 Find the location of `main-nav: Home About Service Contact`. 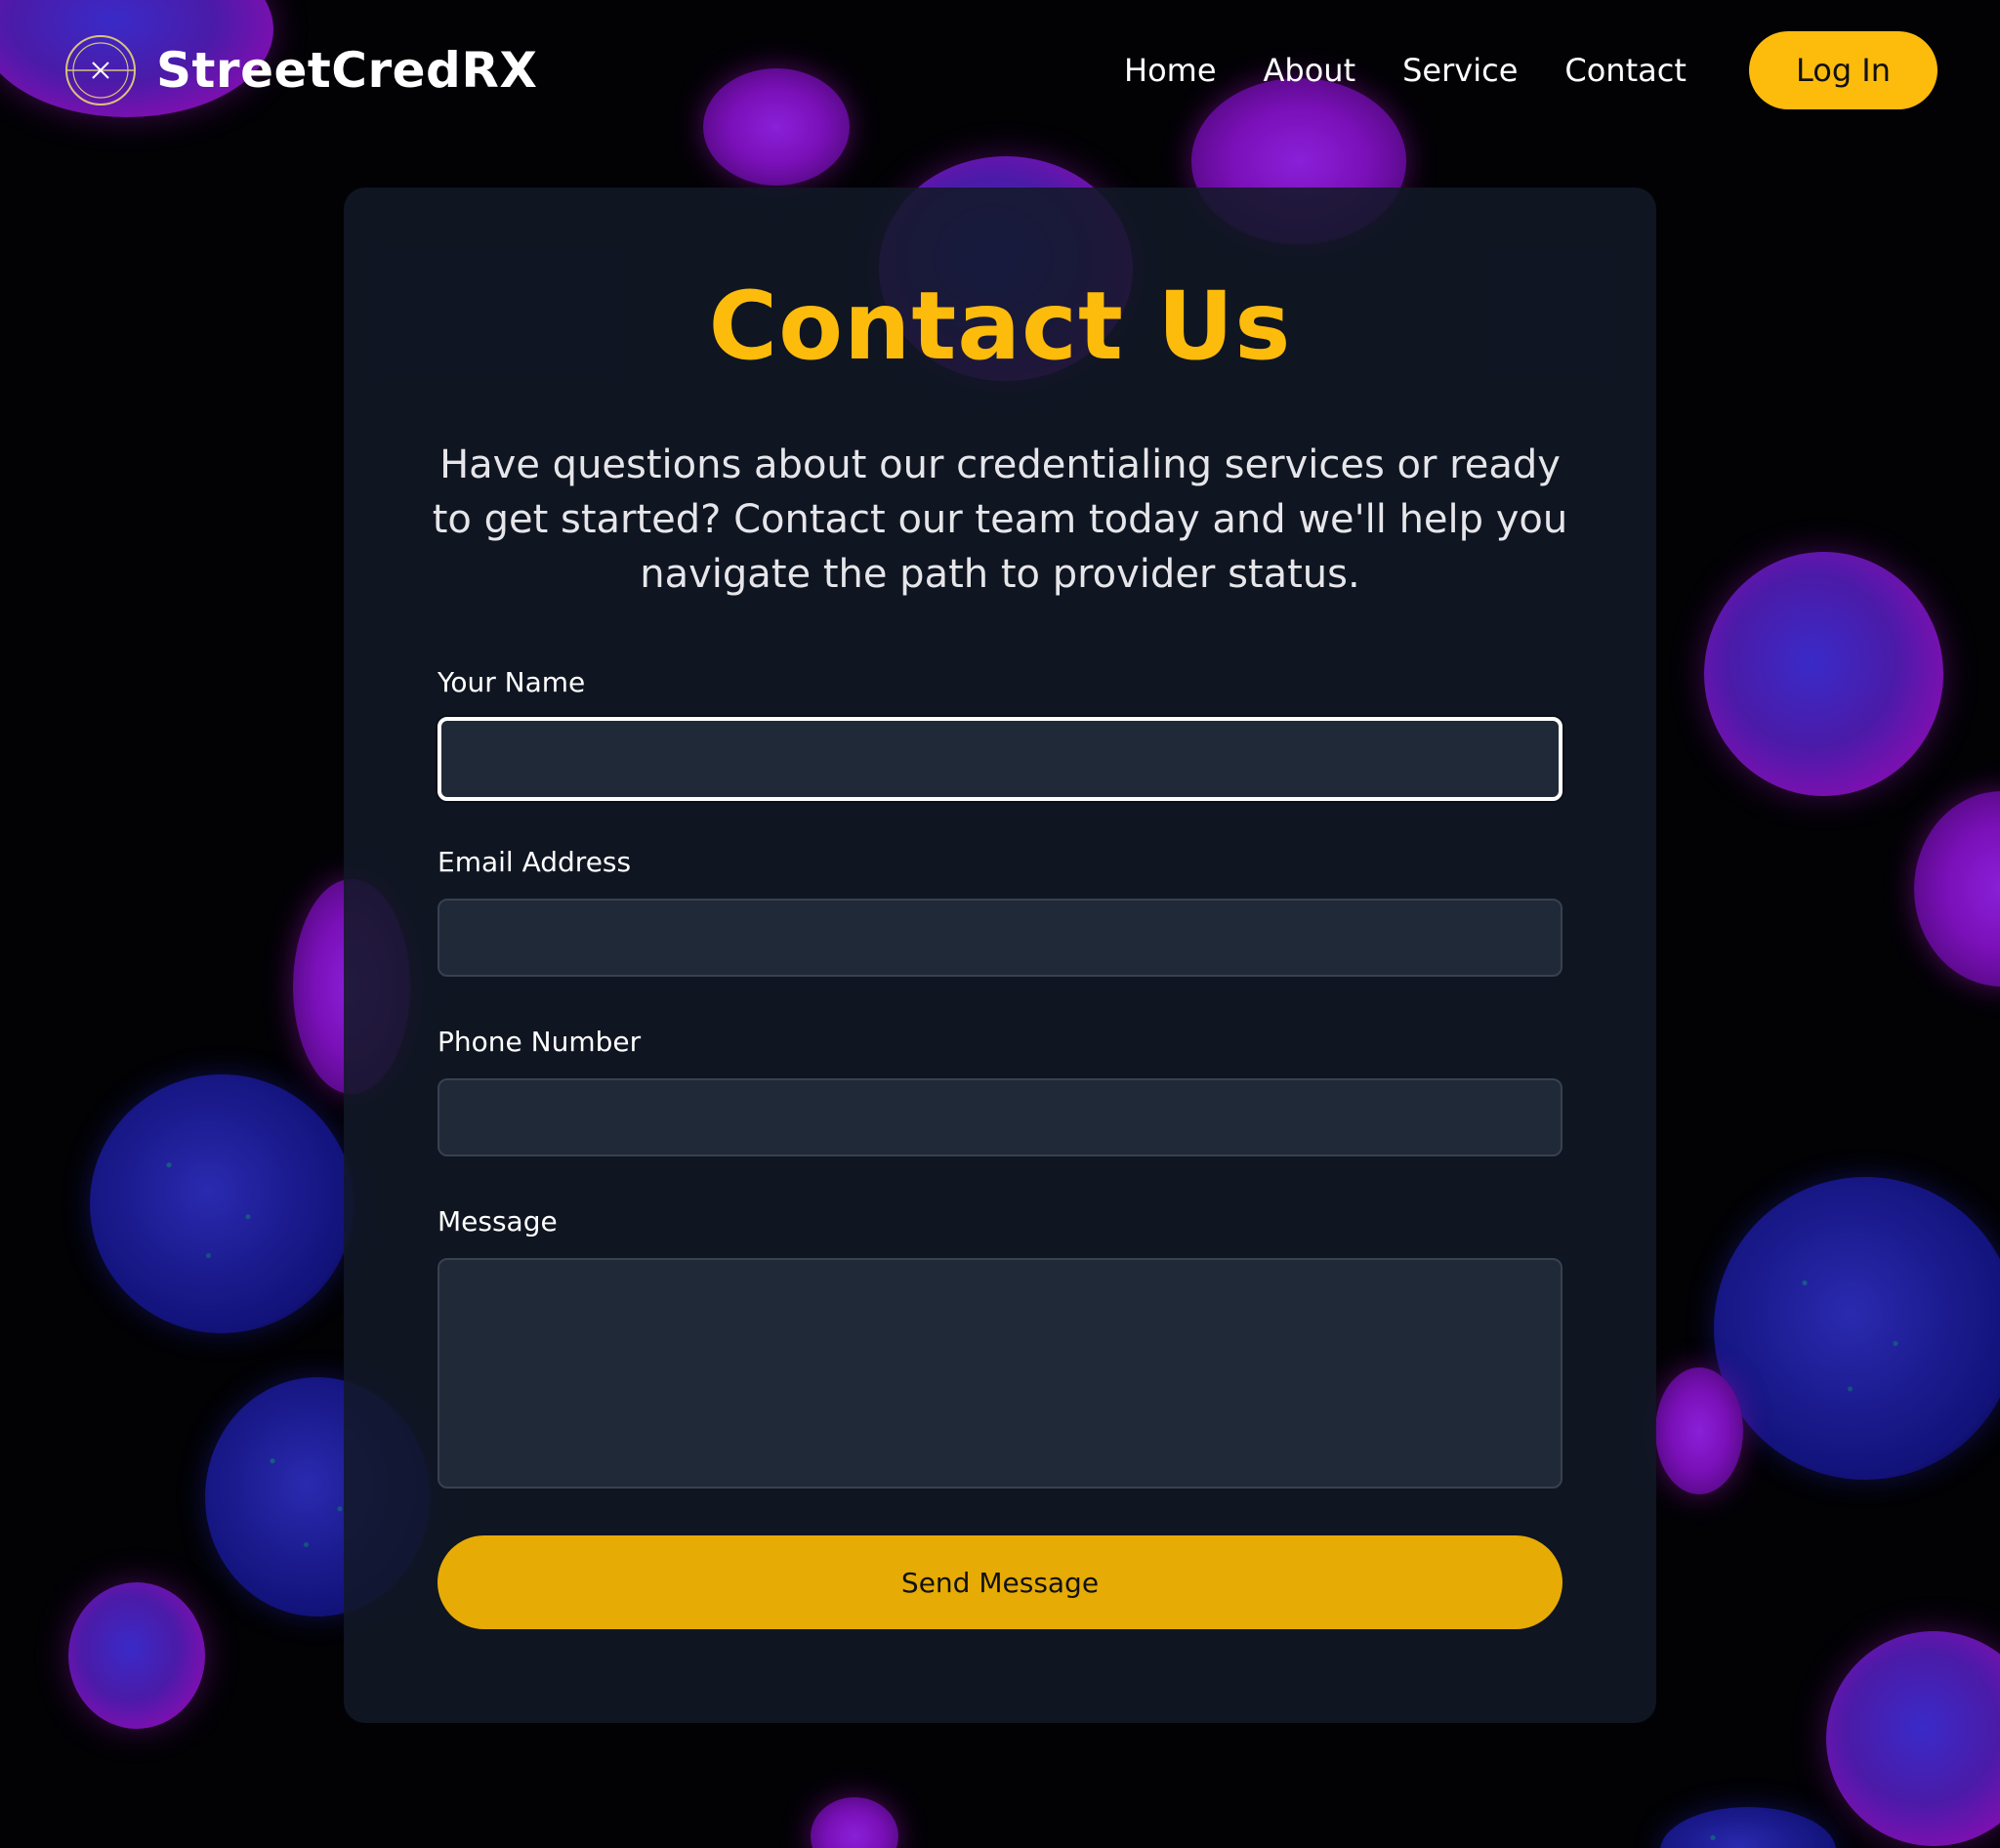

main-nav: Home About Service Contact is located at coordinates (1428, 70).